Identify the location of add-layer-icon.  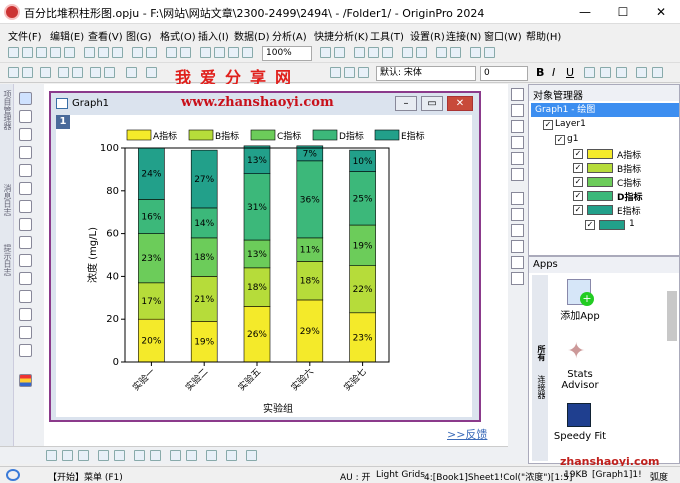
(407, 52).